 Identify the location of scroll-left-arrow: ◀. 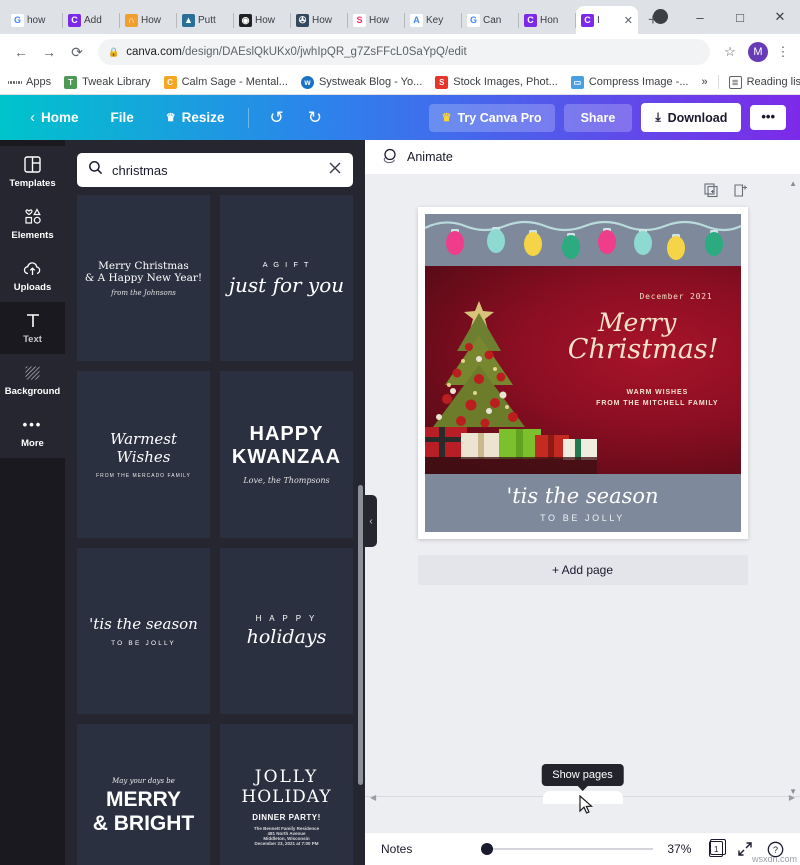
(373, 797).